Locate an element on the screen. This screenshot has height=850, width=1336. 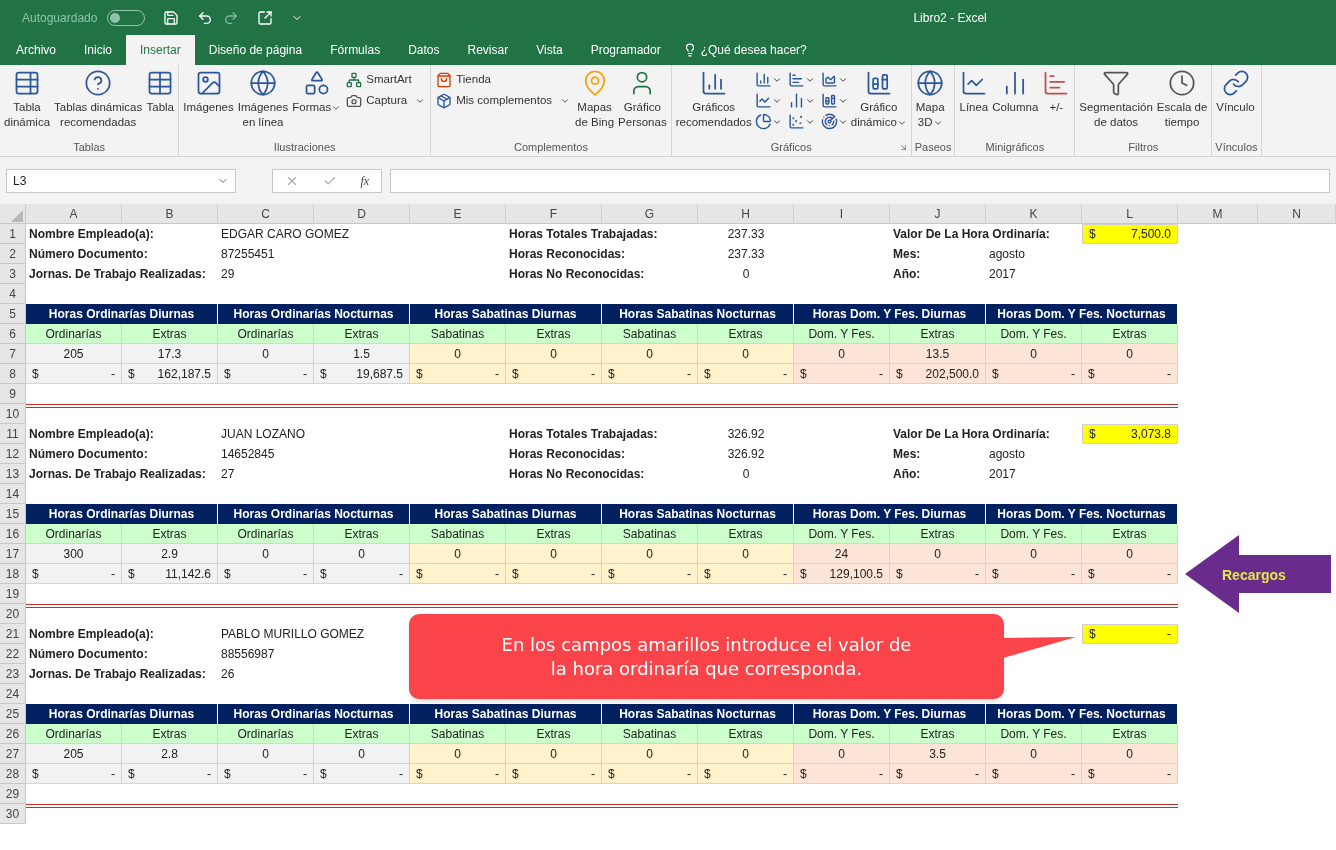
row-header: 19 is located at coordinates (13, 594).